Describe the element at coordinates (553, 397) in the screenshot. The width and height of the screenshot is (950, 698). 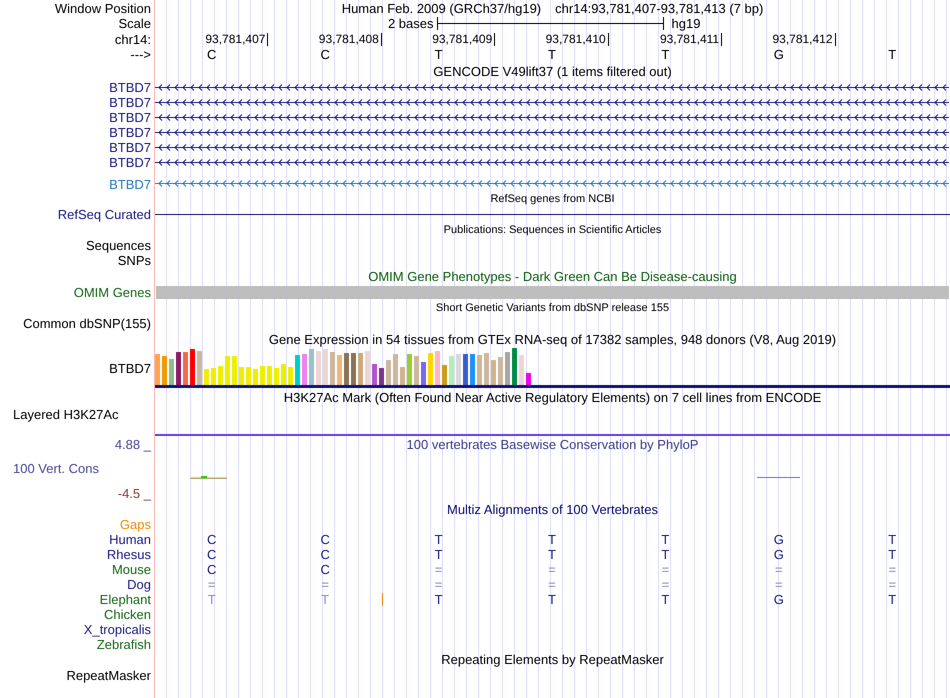
I see `track-title: H3K27Ac Mark (Often Found Near Active Regulatory Elements) on 7 cell lines from ENCODE` at that location.